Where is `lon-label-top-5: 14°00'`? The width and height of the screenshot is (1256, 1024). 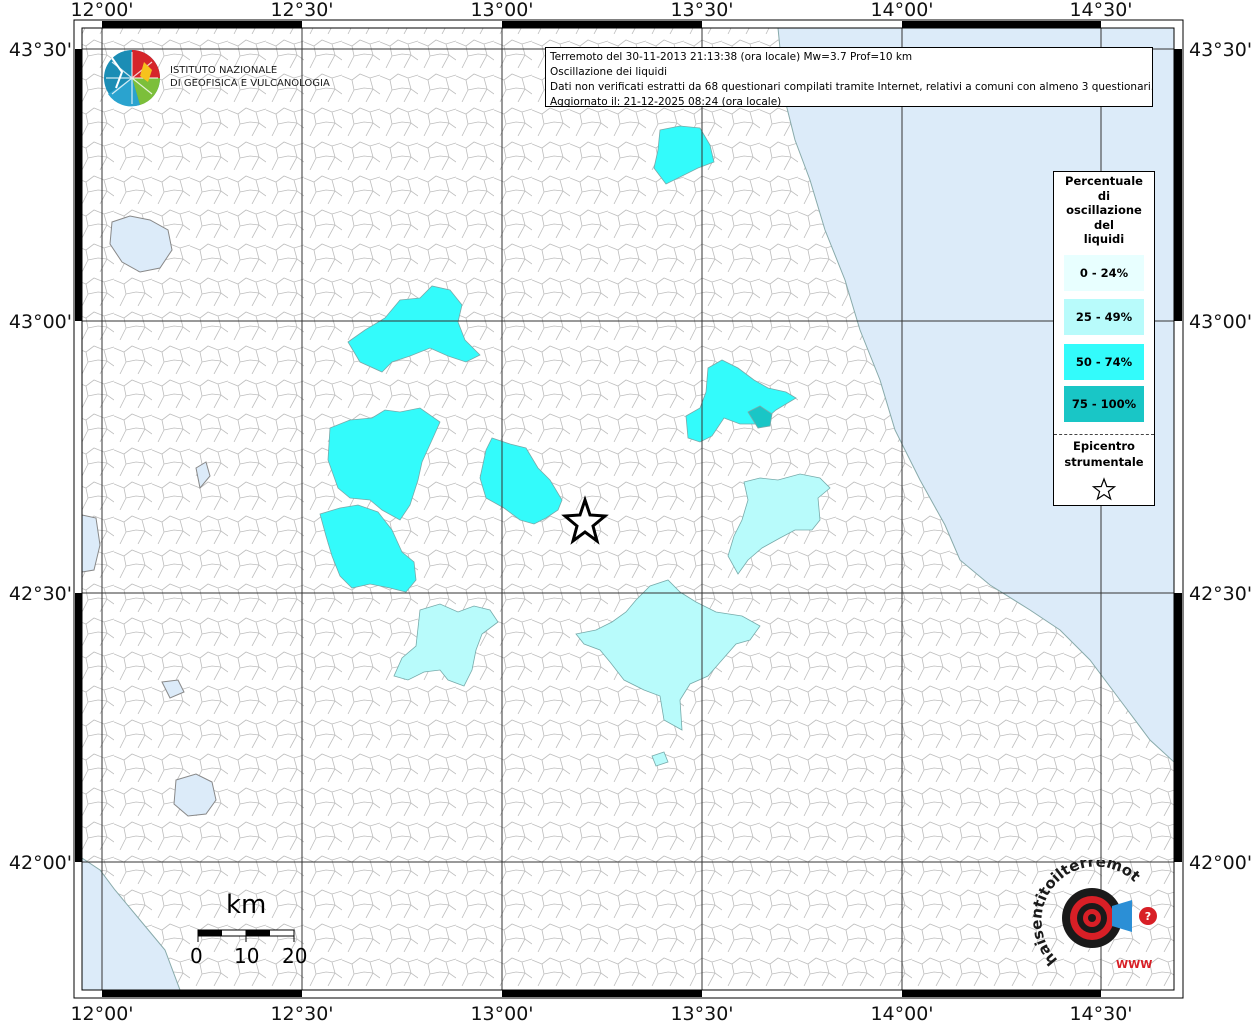 lon-label-top-5: 14°00' is located at coordinates (901, 10).